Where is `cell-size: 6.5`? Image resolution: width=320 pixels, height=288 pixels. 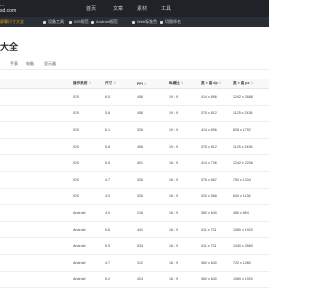
cell-size: 6.5 is located at coordinates (121, 97).